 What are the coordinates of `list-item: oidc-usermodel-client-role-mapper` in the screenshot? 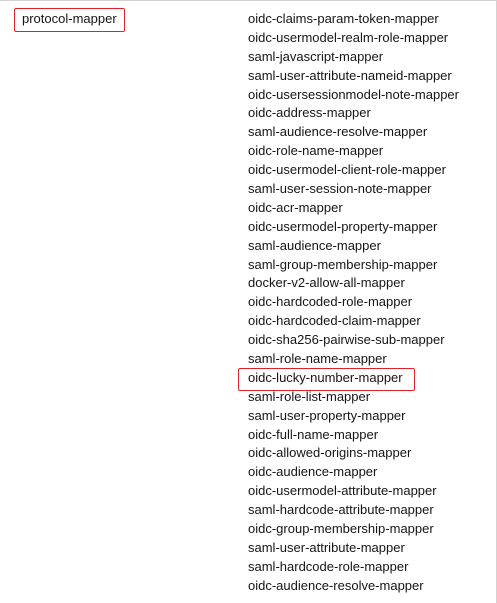 It's located at (347, 170).